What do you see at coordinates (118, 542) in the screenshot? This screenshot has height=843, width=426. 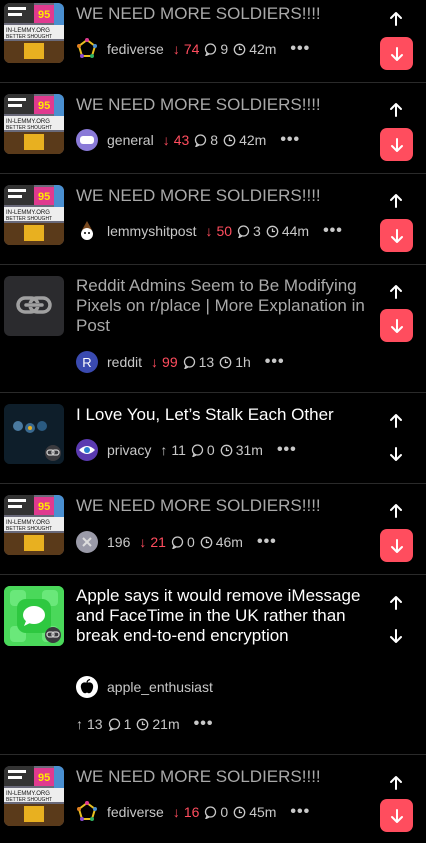 I see `community-name: 196` at bounding box center [118, 542].